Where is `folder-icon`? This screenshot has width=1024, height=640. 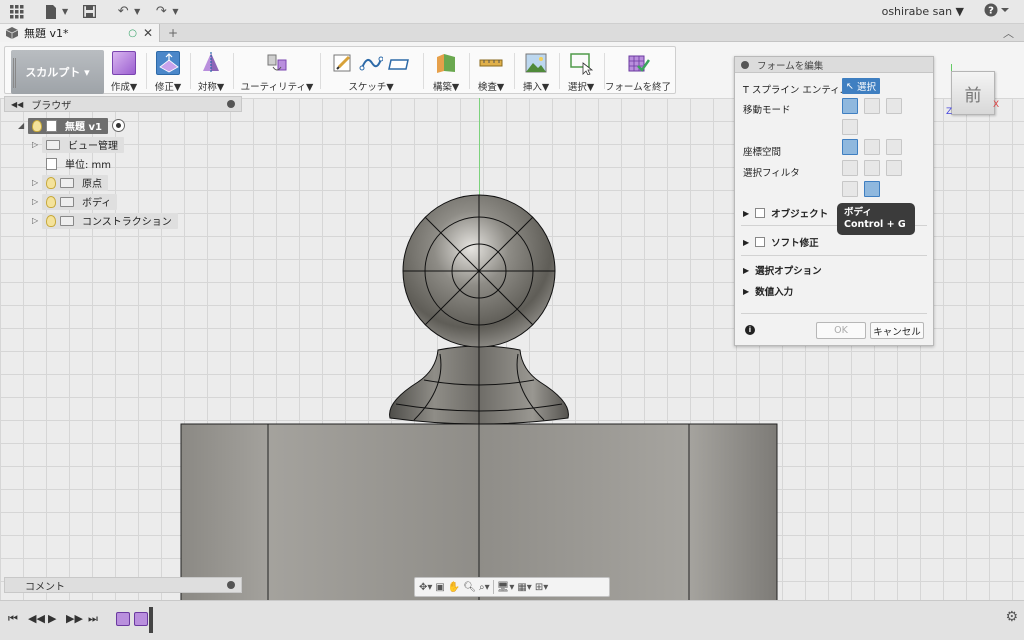 folder-icon is located at coordinates (67, 182).